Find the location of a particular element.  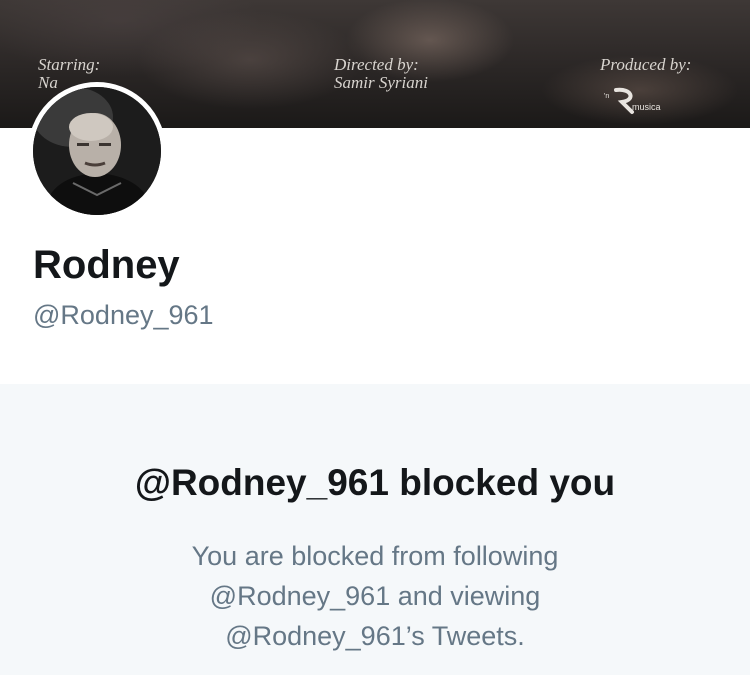

display-name: Rodney is located at coordinates (106, 265).